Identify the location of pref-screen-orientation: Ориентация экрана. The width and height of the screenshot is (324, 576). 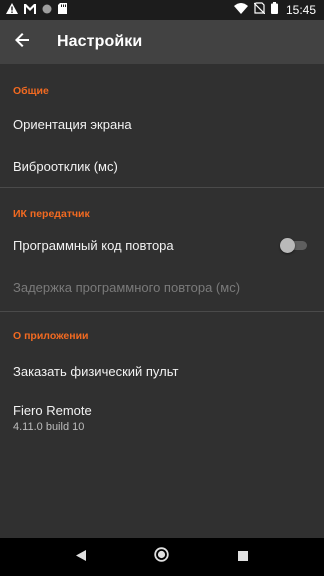
(162, 124).